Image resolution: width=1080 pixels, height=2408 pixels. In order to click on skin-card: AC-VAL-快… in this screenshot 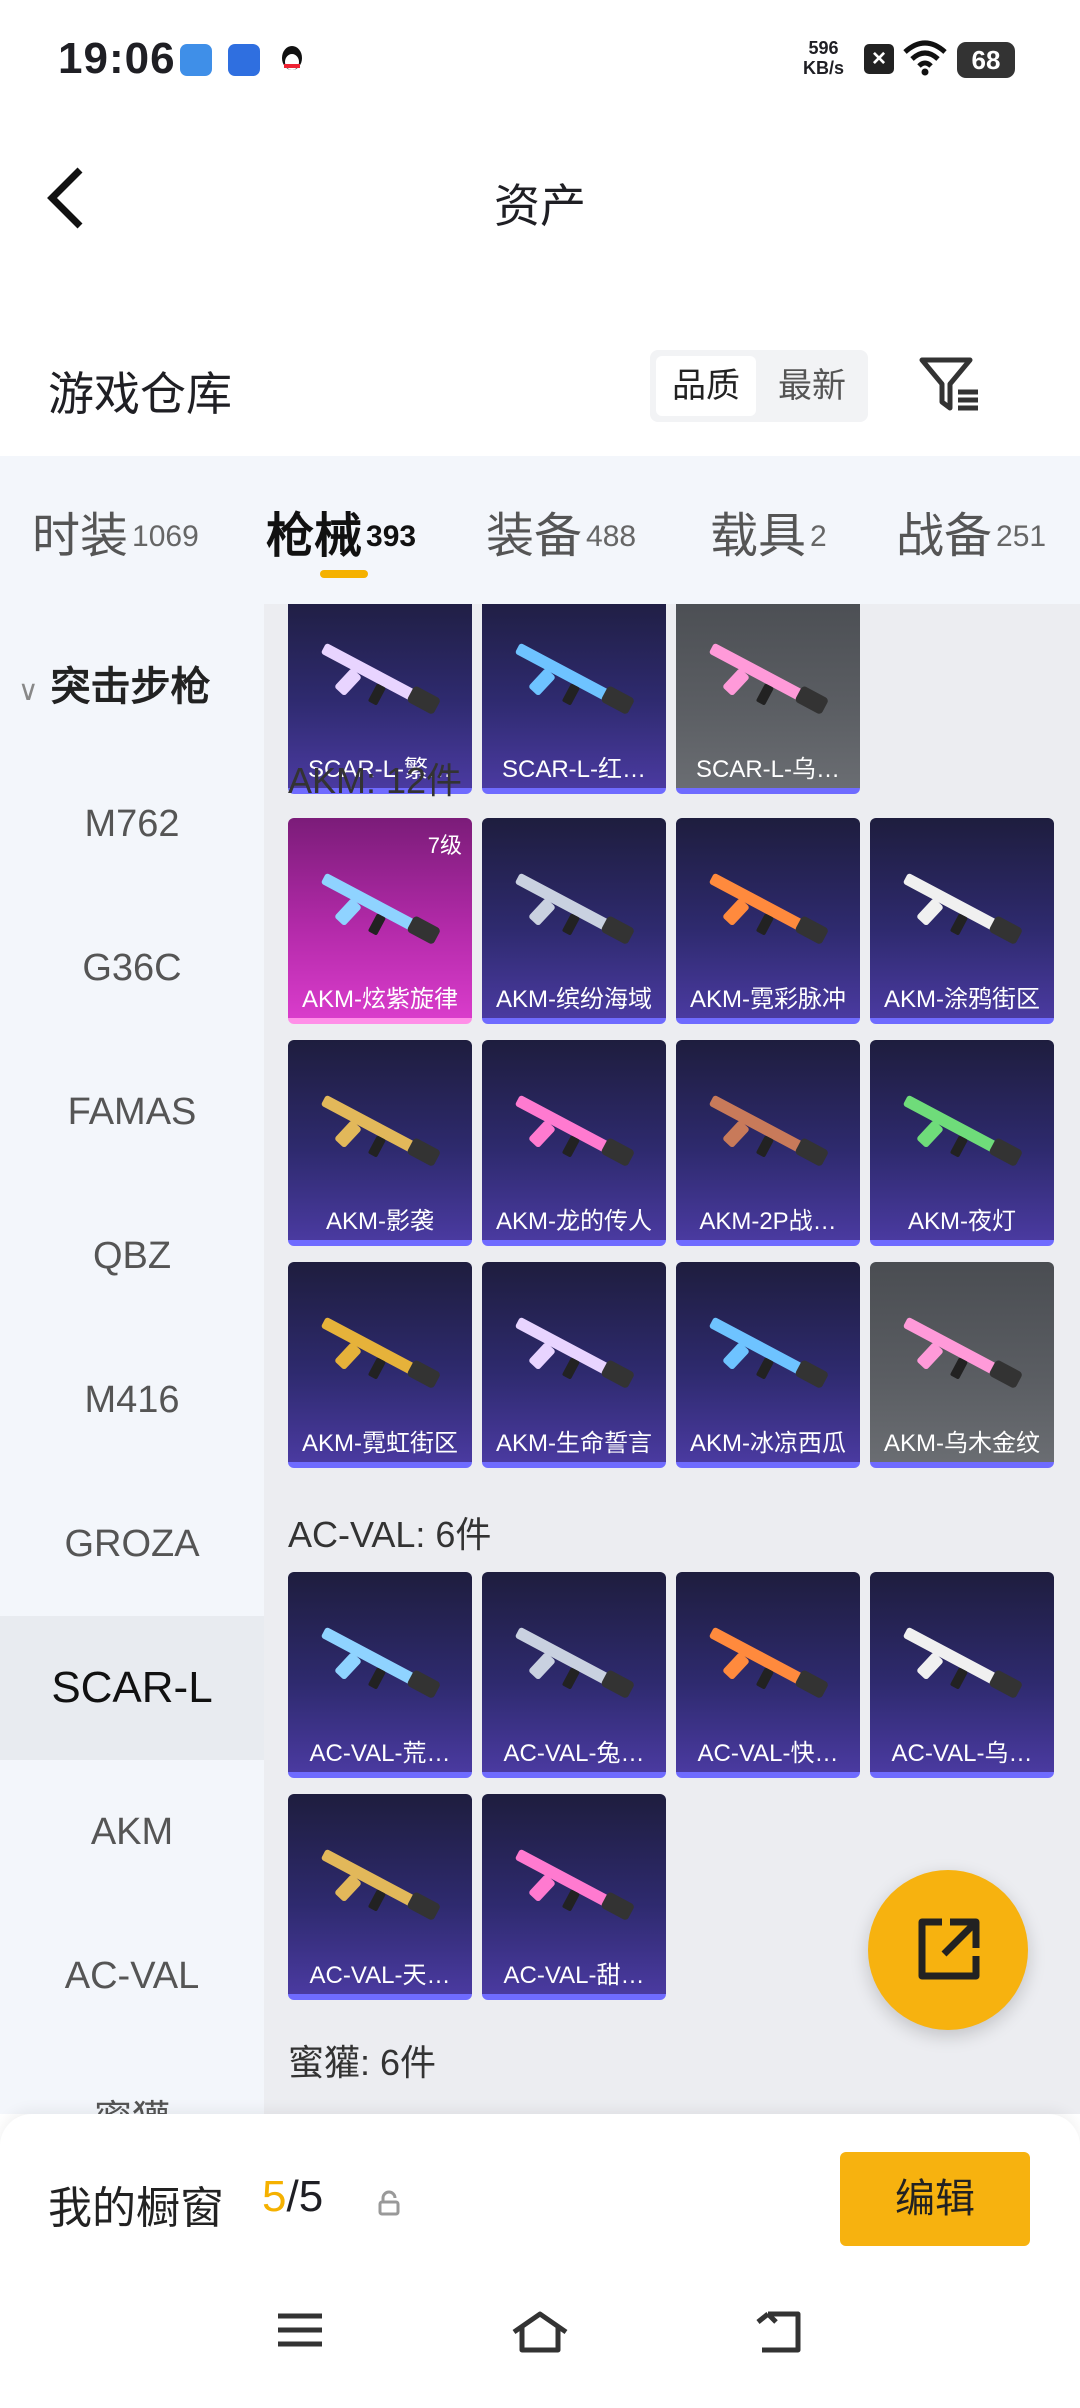, I will do `click(768, 1675)`.